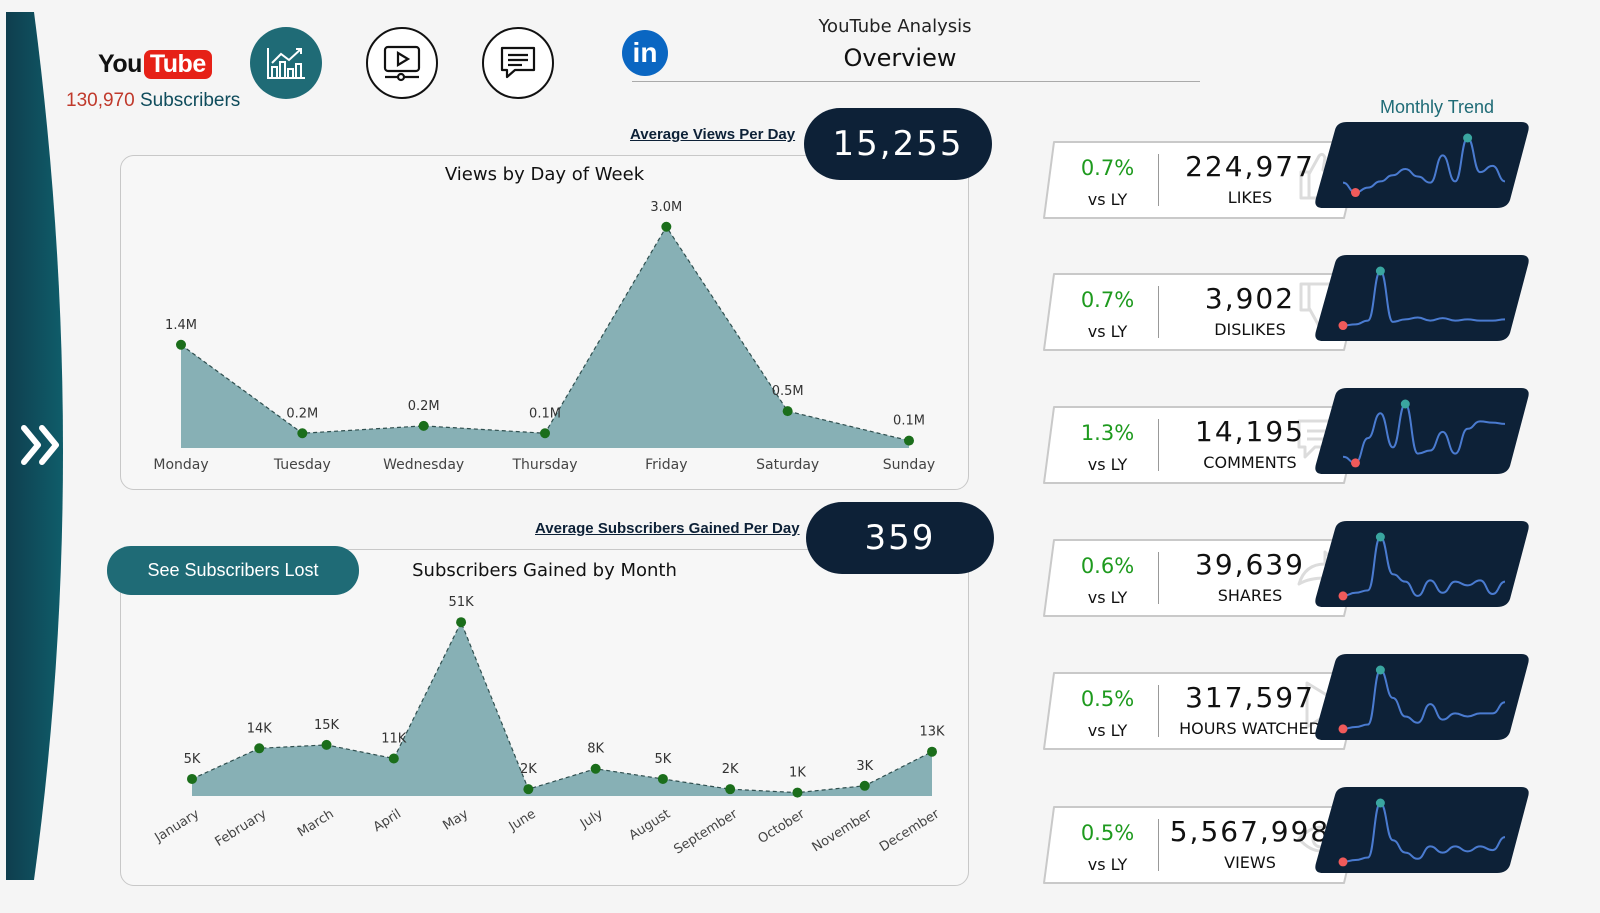  What do you see at coordinates (462, 602) in the screenshot?
I see `data-label: 51K` at bounding box center [462, 602].